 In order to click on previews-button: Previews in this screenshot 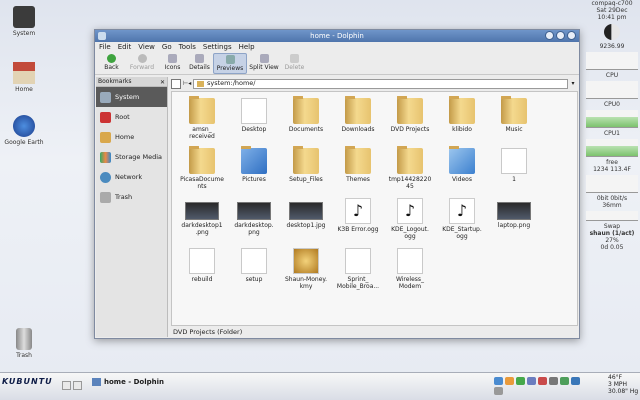, I will do `click(230, 63)`.